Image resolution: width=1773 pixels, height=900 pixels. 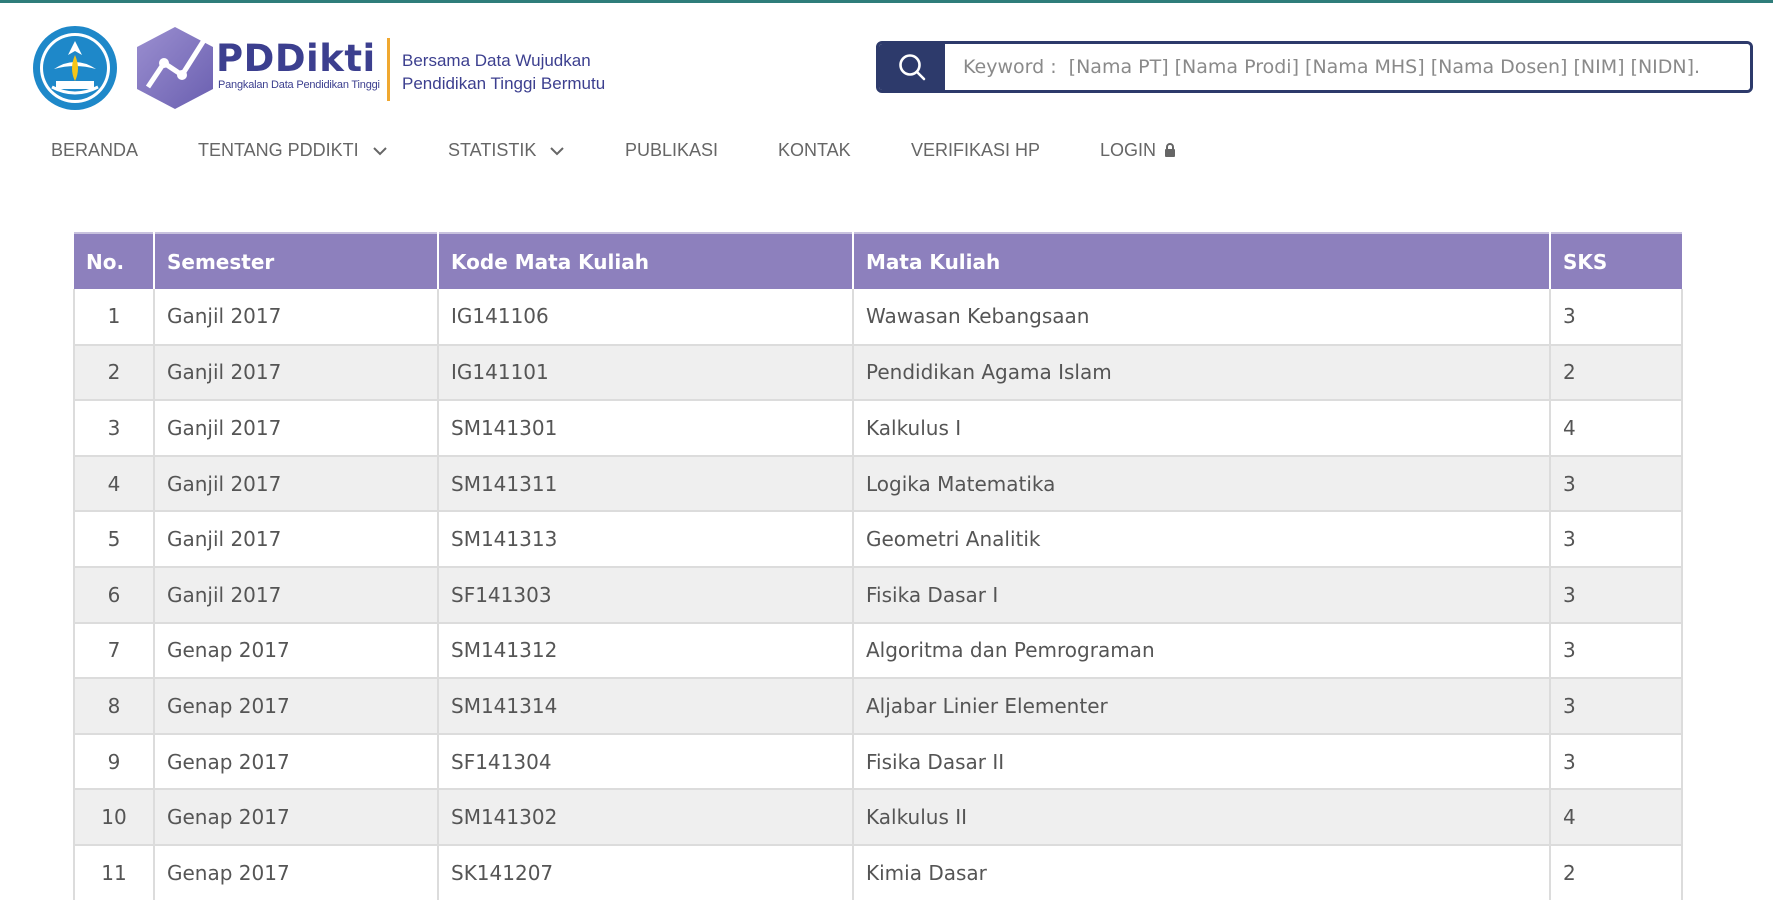 I want to click on pddikti-hexagon-logo, so click(x=175, y=68).